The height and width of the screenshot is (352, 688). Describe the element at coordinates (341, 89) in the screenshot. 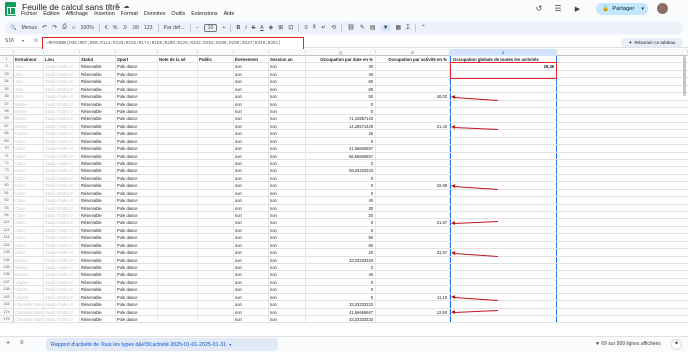

I see `cell: 80` at that location.